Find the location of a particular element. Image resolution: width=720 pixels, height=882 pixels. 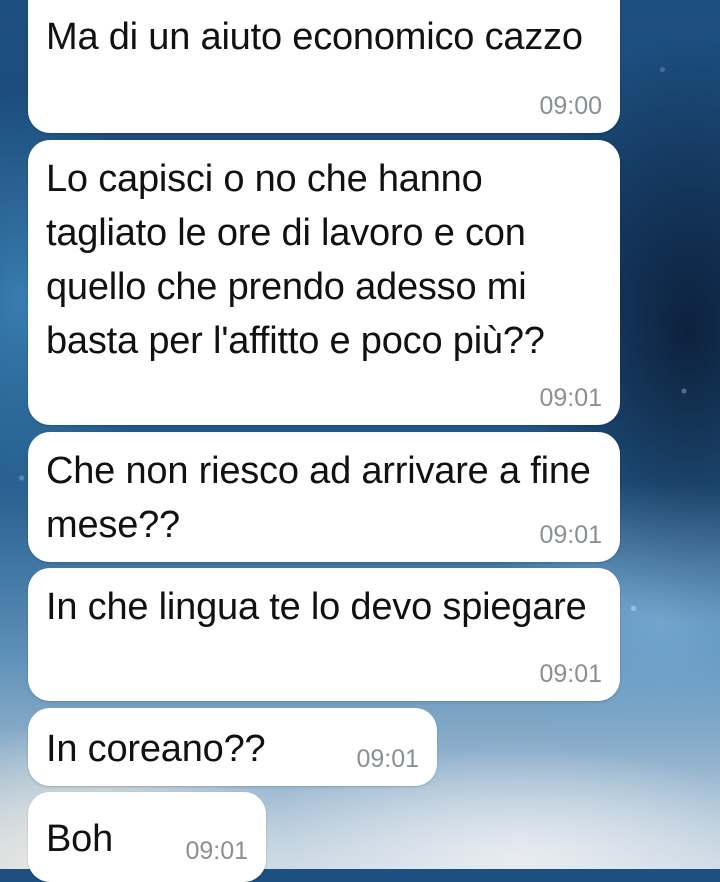

message-text: Che non riesco ad arrivare a fine mese?? is located at coordinates (318, 498).